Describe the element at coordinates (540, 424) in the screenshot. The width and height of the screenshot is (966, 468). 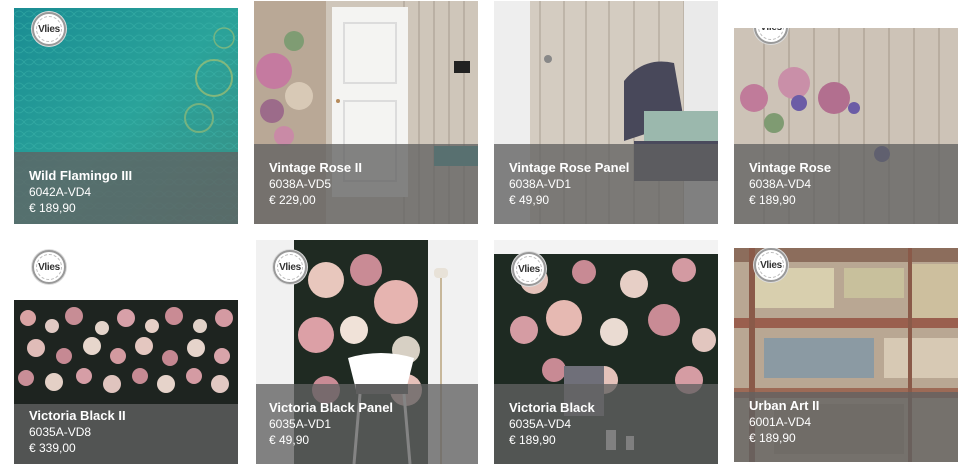
I see `product-code: 6035A-VD4` at that location.